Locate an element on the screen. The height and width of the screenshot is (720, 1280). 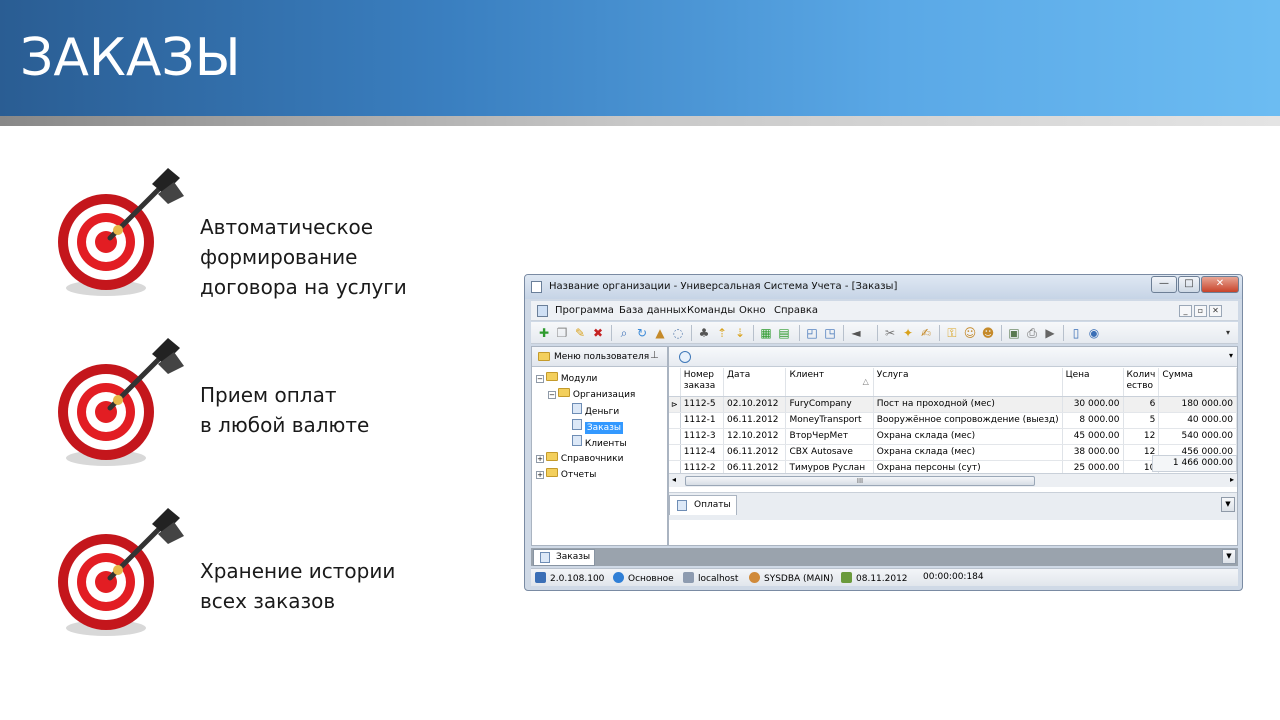
tree-item: − Модули is located at coordinates (566, 379).